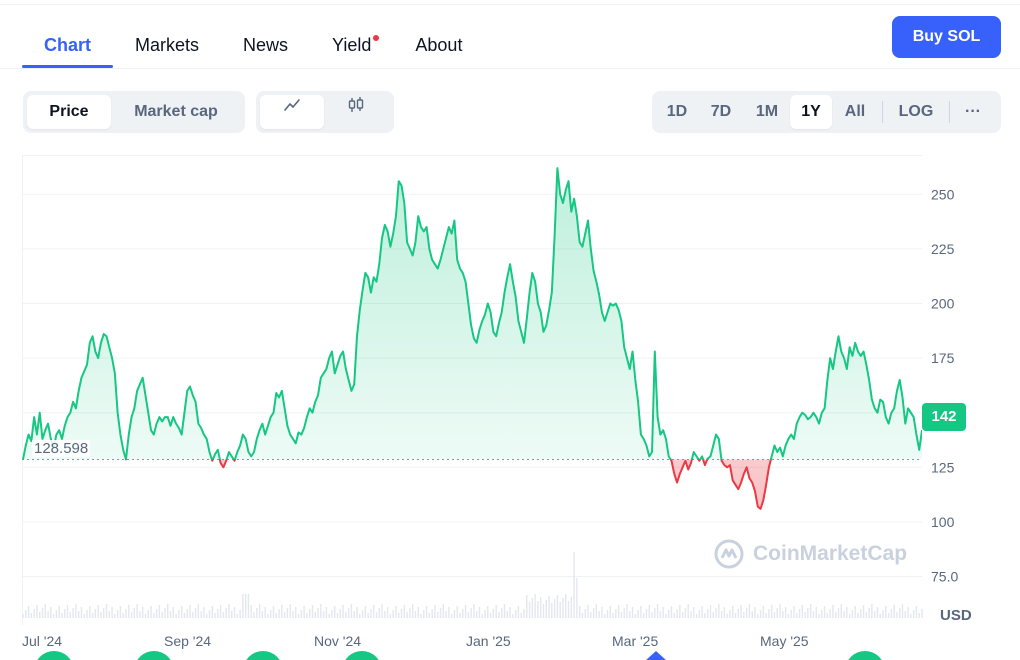  Describe the element at coordinates (265, 45) in the screenshot. I see `tab-news: News` at that location.